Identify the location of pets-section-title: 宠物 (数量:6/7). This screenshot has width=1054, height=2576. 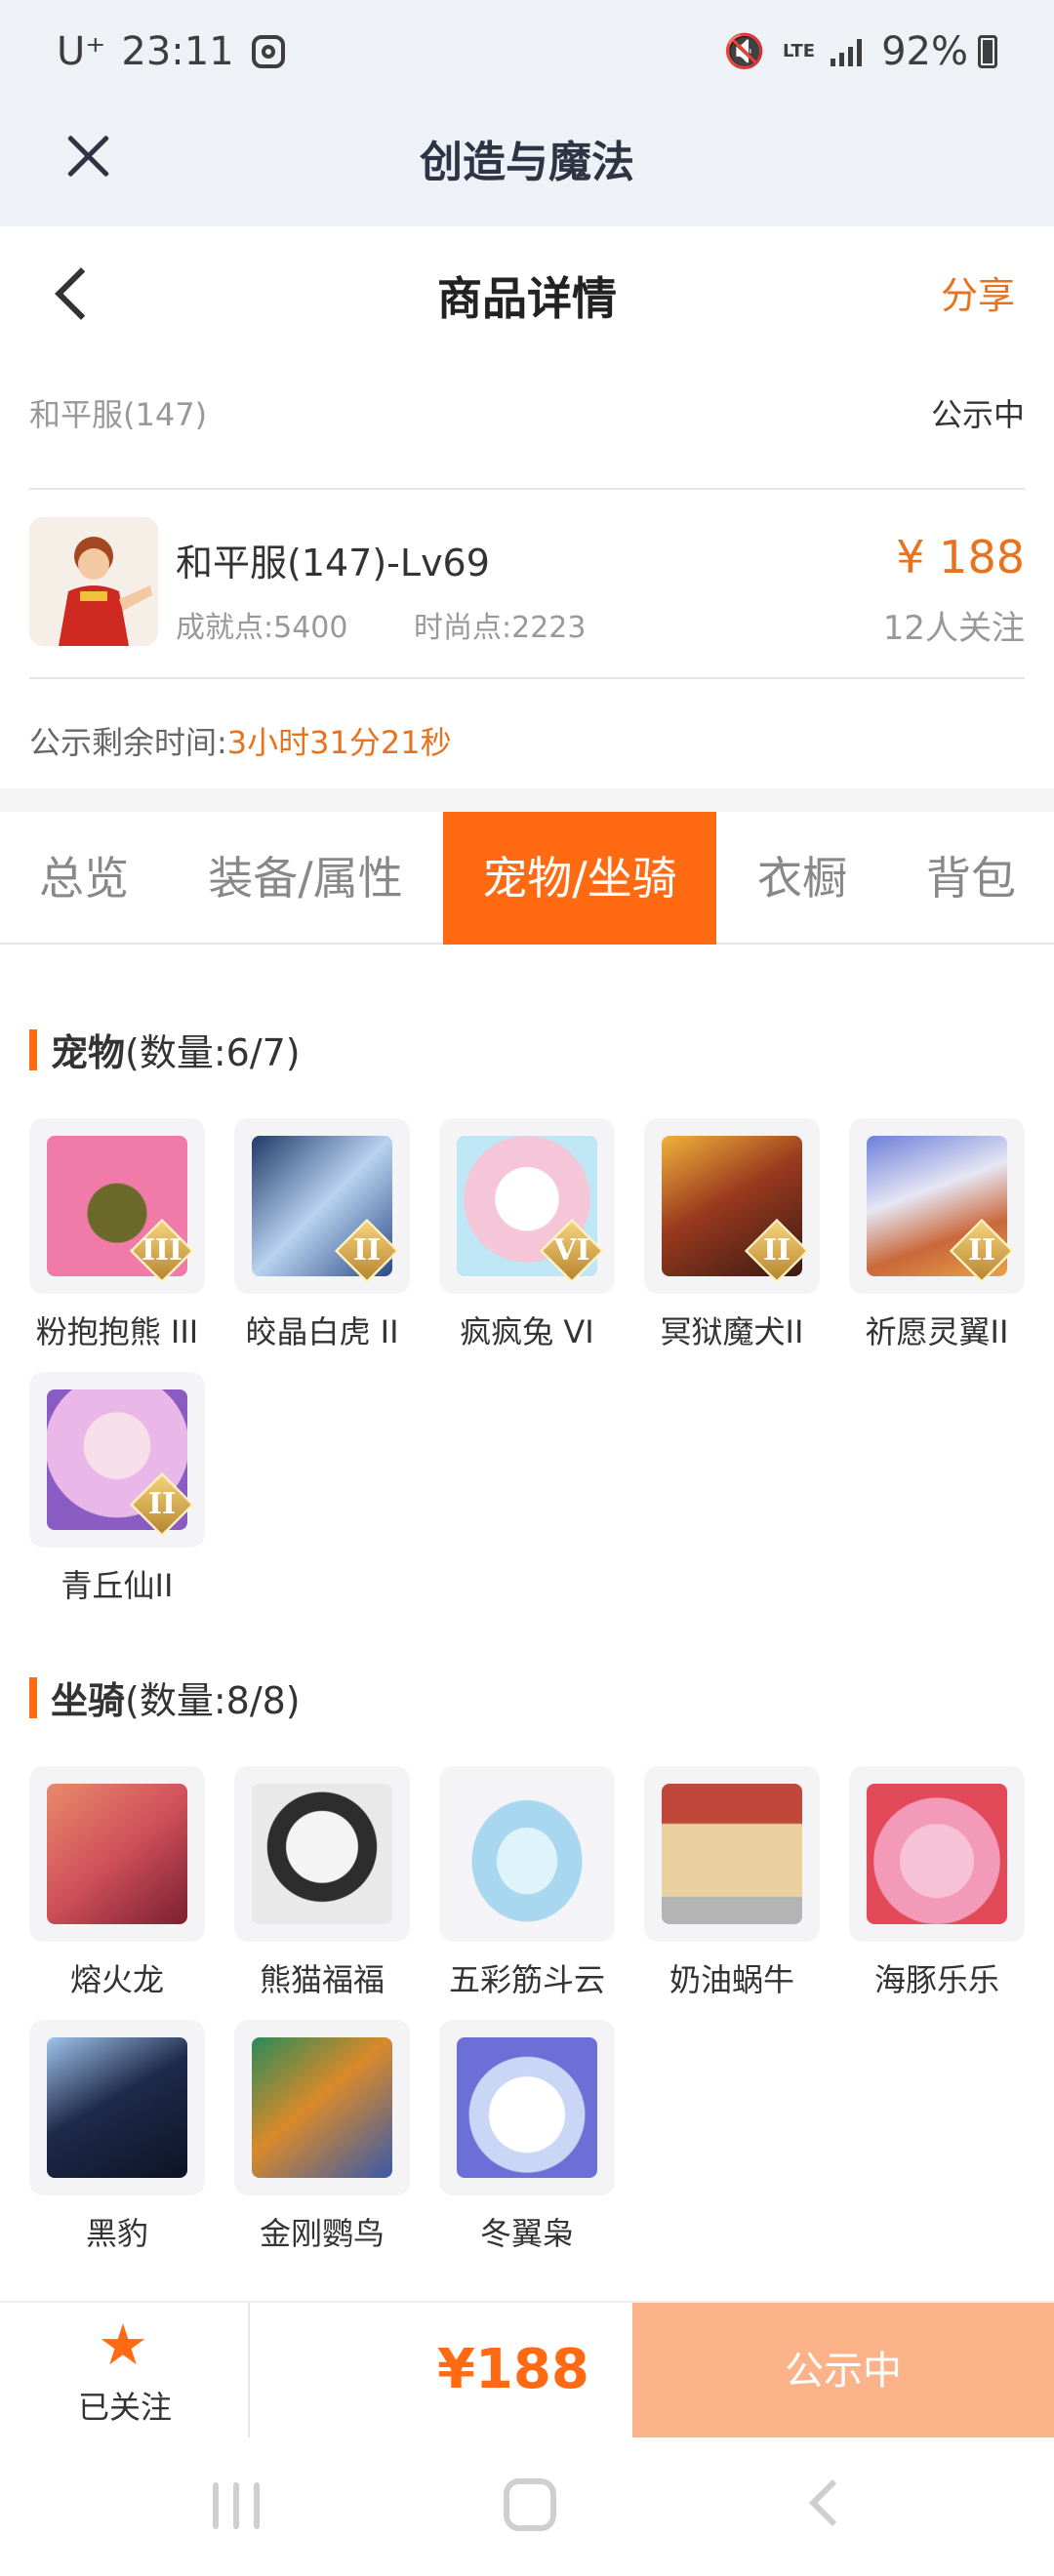
(165, 1049).